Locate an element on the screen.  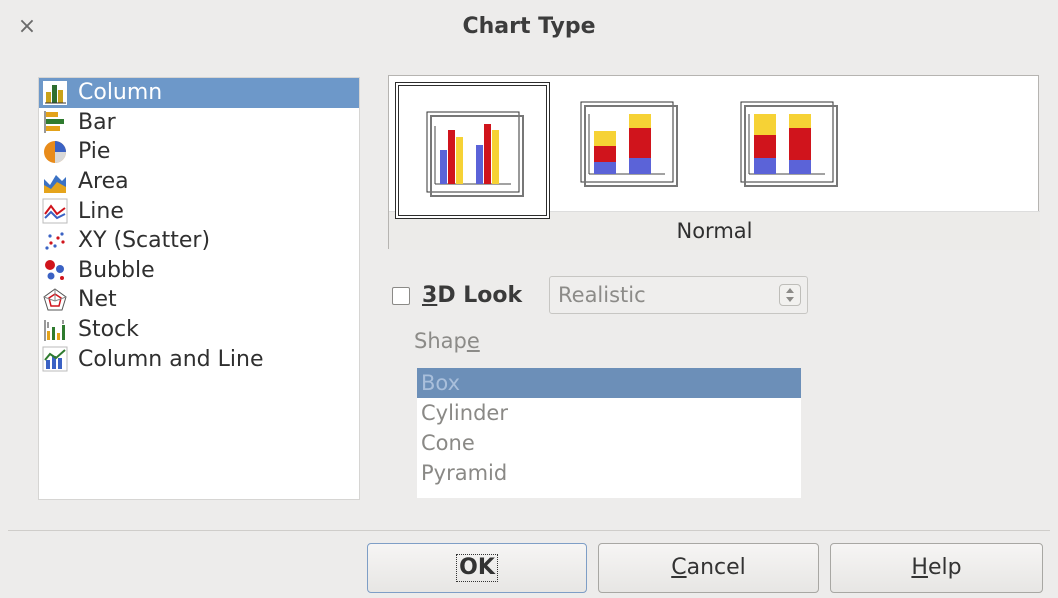
chart-type-item-column-line: Column and Line is located at coordinates (199, 359).